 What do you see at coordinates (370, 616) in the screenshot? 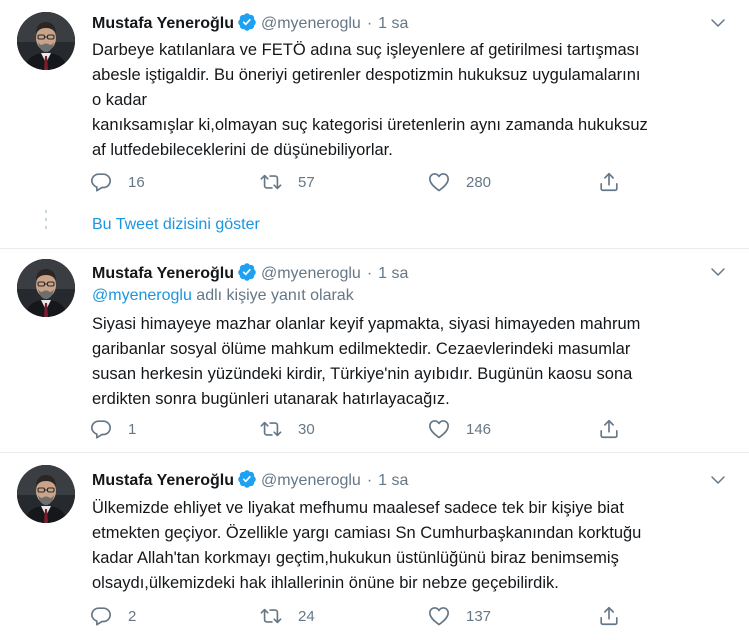
I see `tweet-actions: 2 24 137` at bounding box center [370, 616].